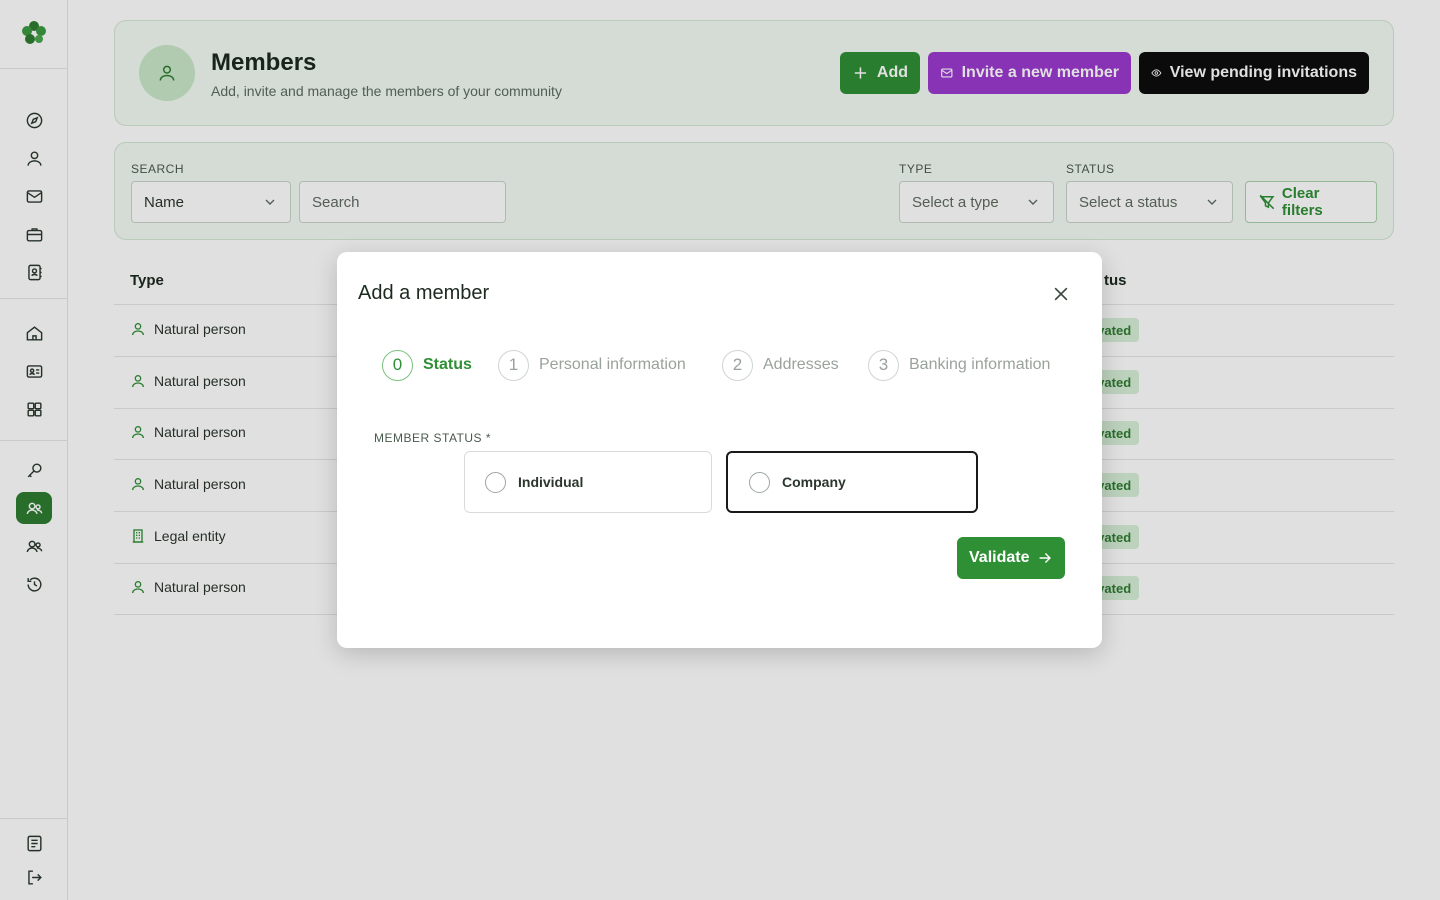 This screenshot has height=900, width=1440. I want to click on radio-option-individual: Individual, so click(588, 482).